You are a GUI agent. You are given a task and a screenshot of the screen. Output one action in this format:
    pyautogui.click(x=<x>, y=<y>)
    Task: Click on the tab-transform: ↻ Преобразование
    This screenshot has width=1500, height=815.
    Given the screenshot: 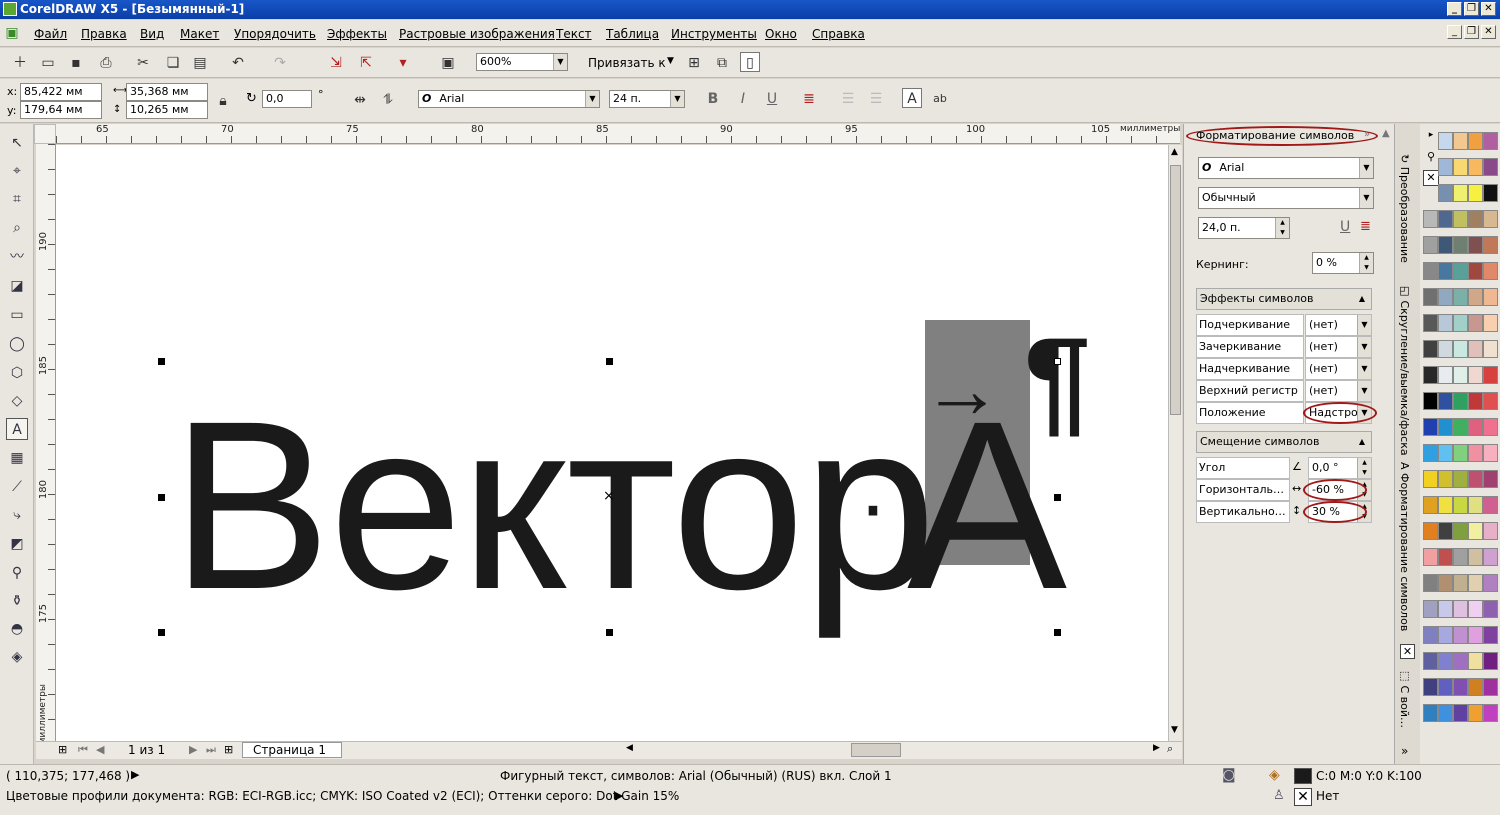 What is the action you would take?
    pyautogui.click(x=1404, y=208)
    